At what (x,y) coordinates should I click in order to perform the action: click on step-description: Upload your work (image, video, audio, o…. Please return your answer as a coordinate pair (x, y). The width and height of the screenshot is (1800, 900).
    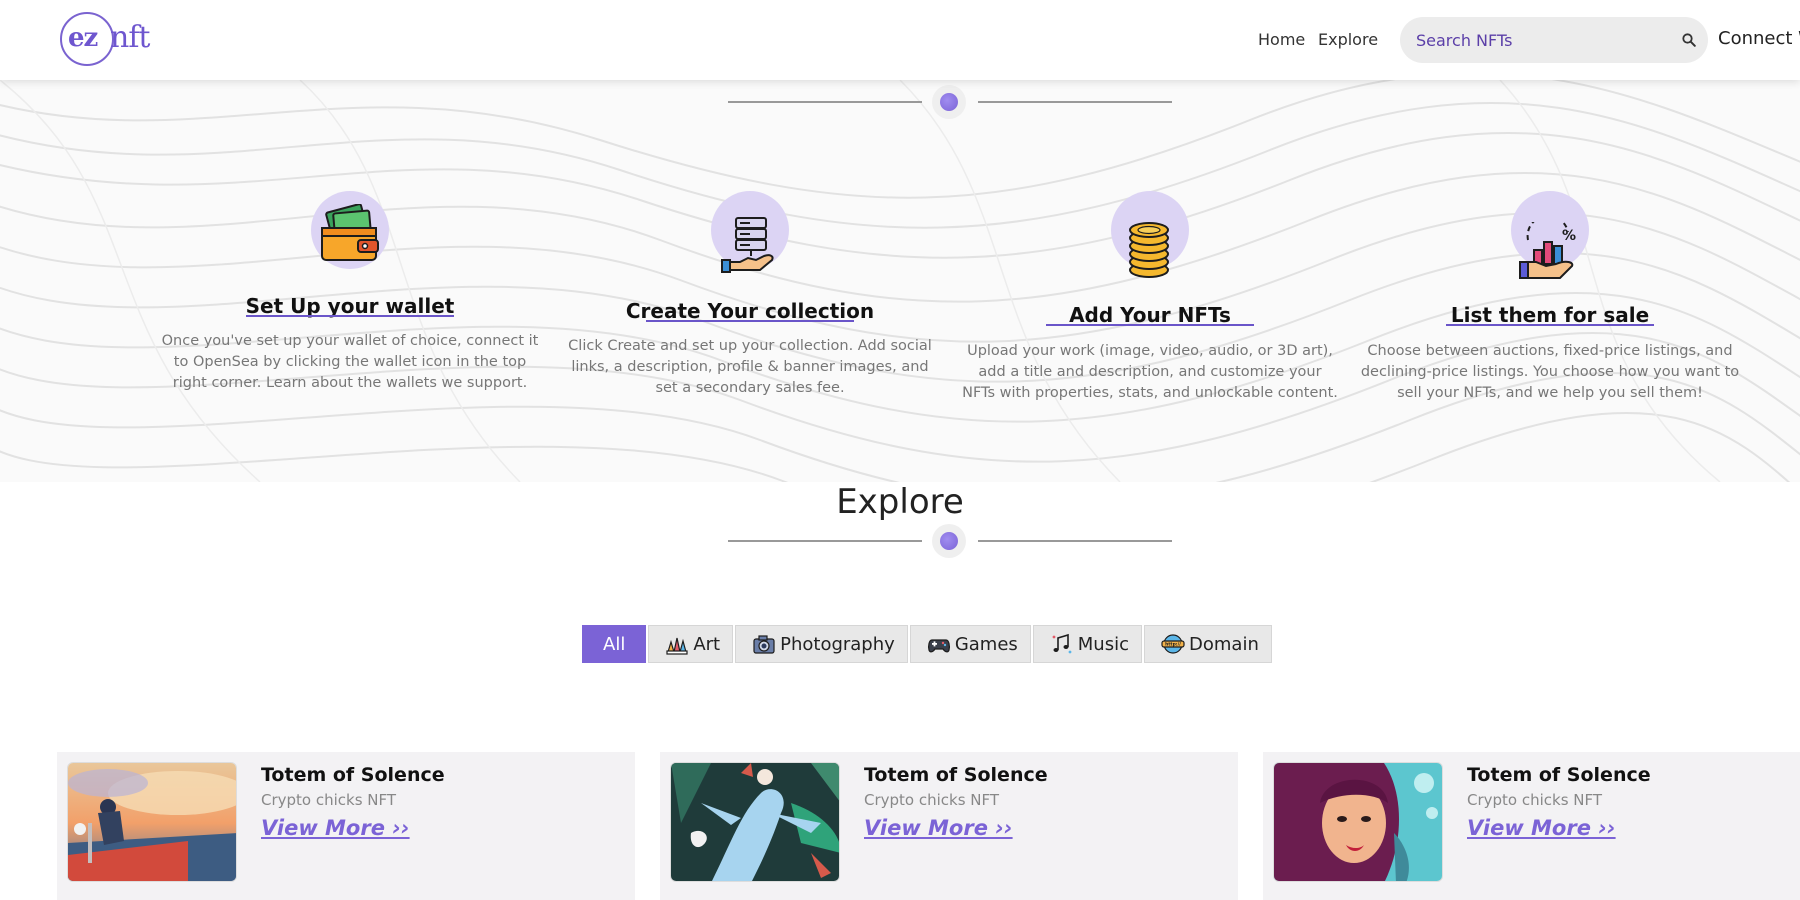
    Looking at the image, I should click on (1150, 372).